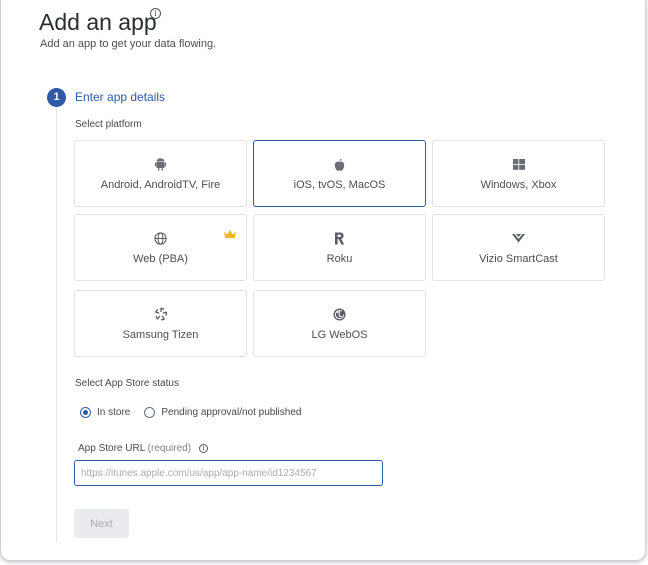  Describe the element at coordinates (160, 259) in the screenshot. I see `platform-tile-label: Web (PBA)` at that location.